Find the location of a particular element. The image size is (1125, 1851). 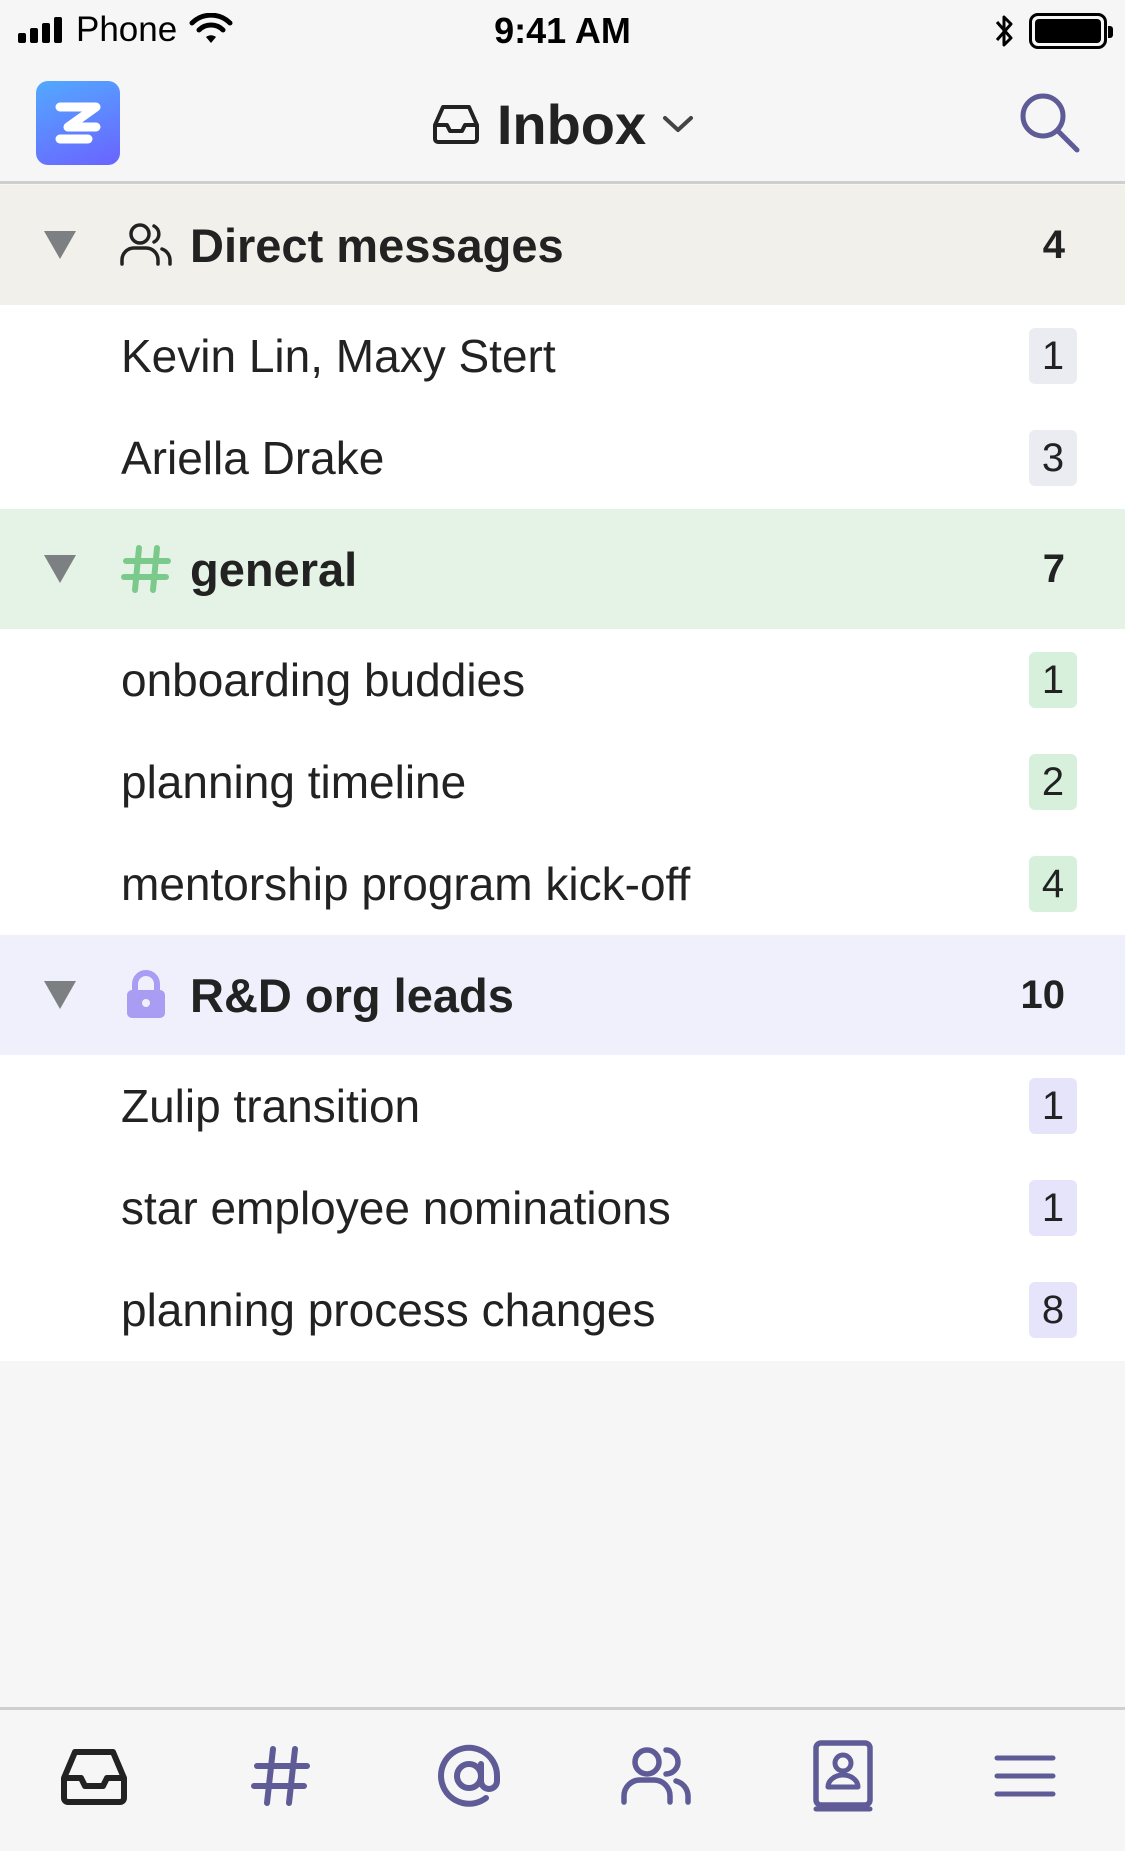

profile-icon is located at coordinates (843, 1776).